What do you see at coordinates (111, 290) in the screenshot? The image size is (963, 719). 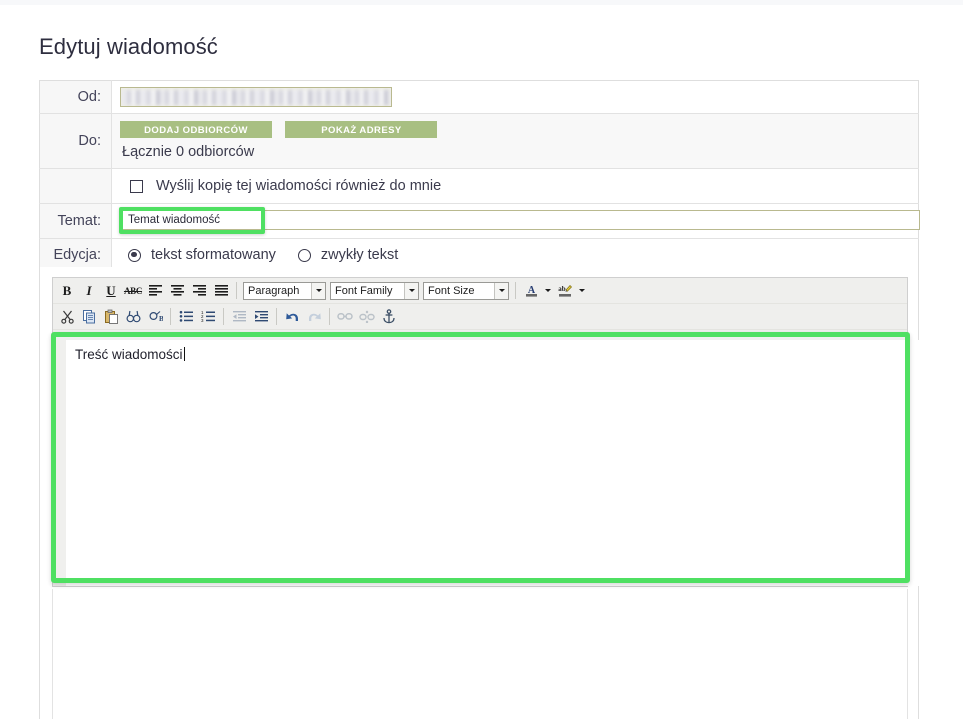 I see `underline-icon: U` at bounding box center [111, 290].